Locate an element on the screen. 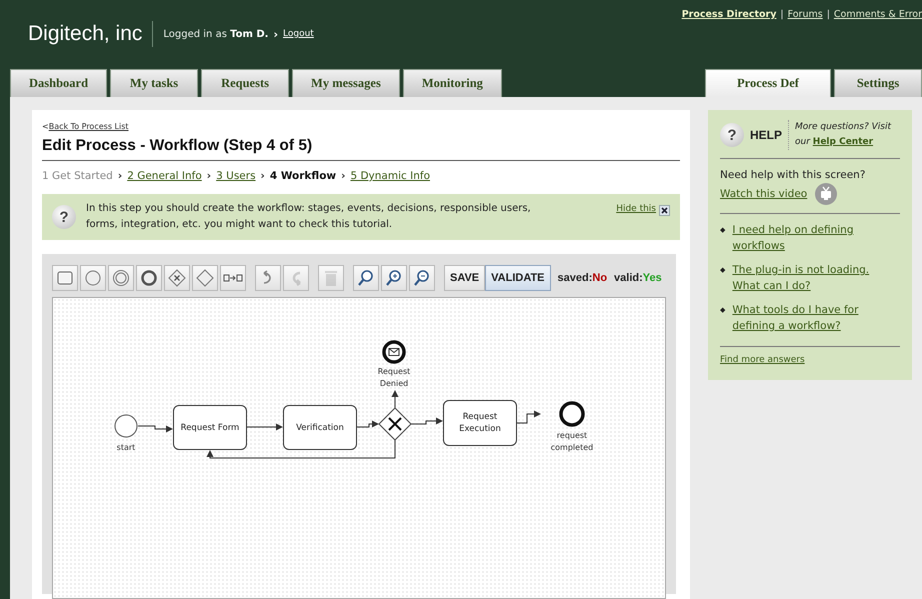  message-end-event is located at coordinates (394, 352).